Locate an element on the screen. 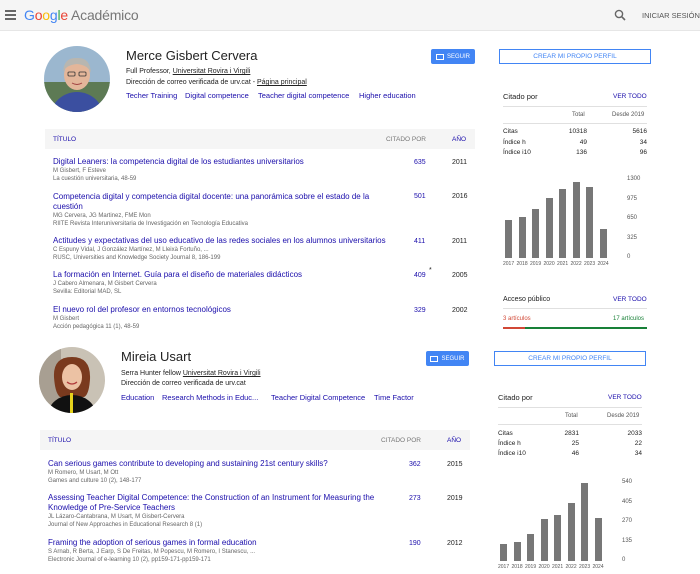 The height and width of the screenshot is (574, 700). stat-since: 34 is located at coordinates (643, 142).